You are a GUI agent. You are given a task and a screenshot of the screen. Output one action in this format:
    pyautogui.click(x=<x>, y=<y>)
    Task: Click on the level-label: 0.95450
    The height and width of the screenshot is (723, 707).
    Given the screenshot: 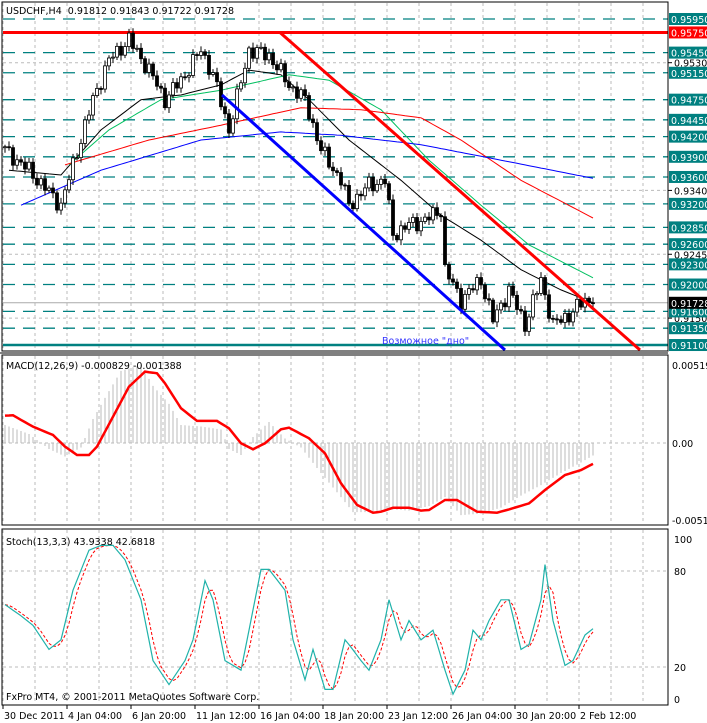 What is the action you would take?
    pyautogui.click(x=689, y=54)
    